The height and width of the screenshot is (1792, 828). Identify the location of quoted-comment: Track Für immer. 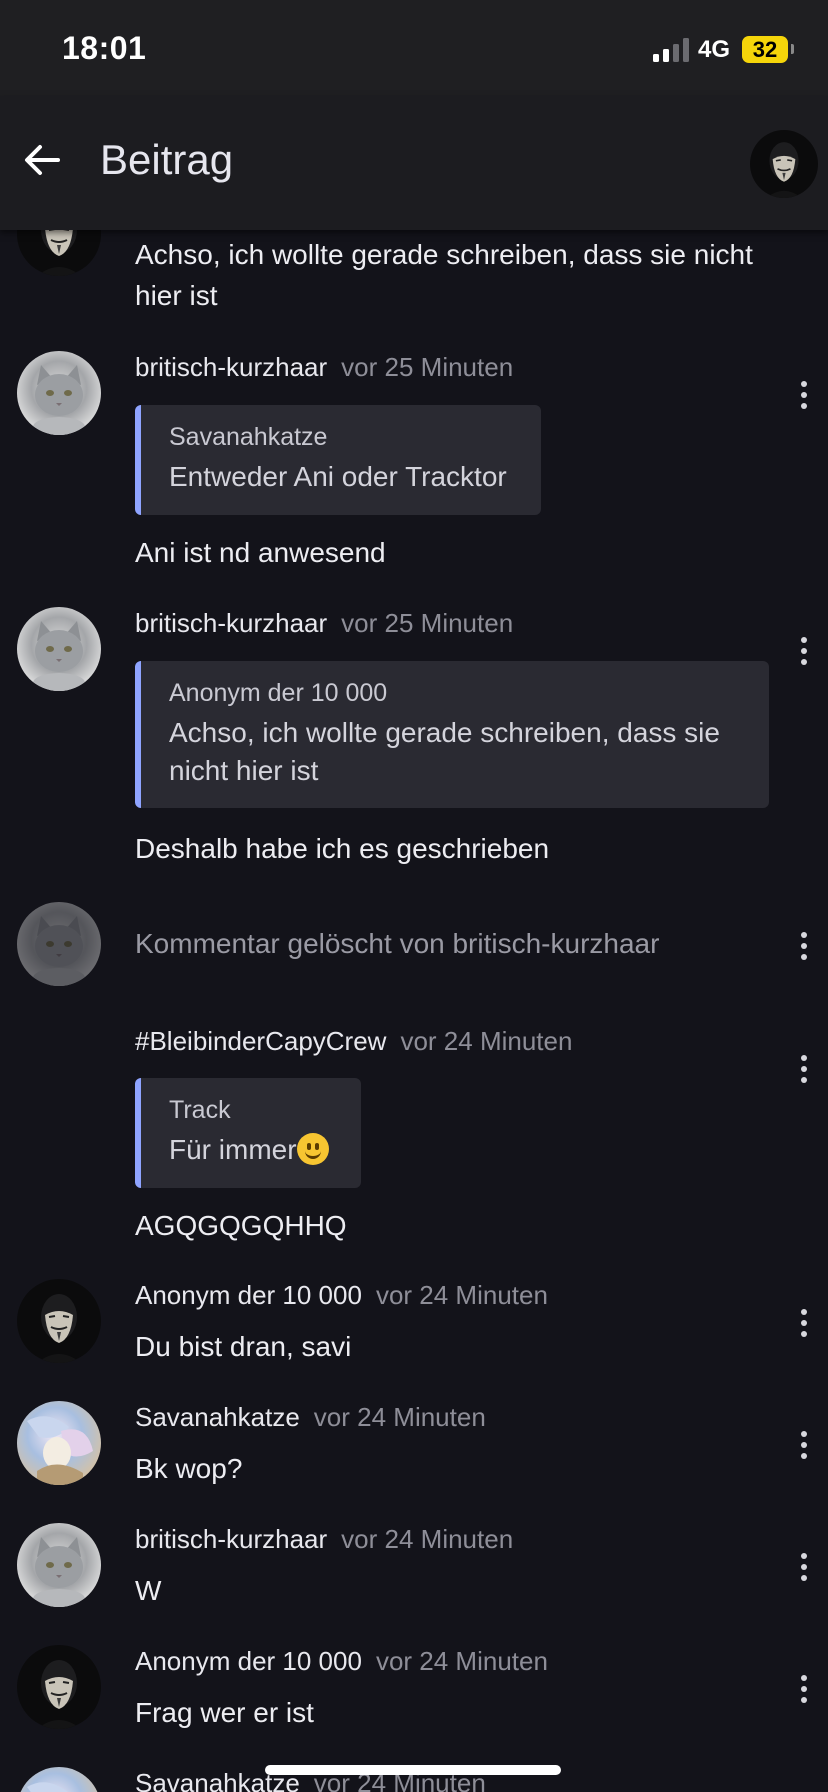
(248, 1133).